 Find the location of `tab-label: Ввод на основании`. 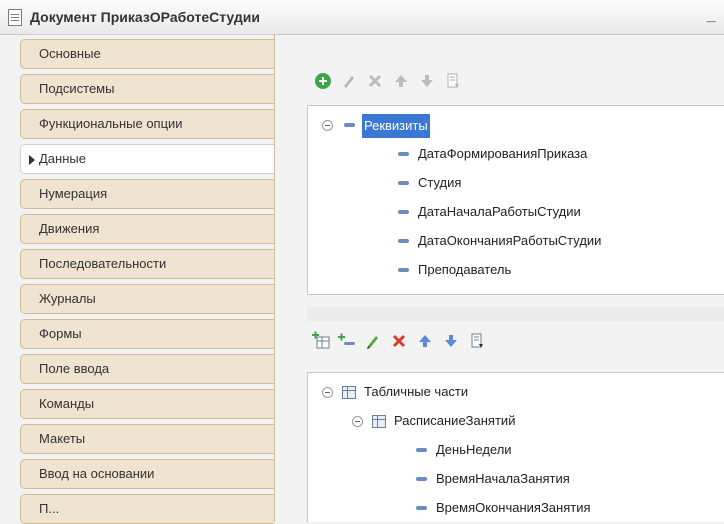

tab-label: Ввод на основании is located at coordinates (97, 473).